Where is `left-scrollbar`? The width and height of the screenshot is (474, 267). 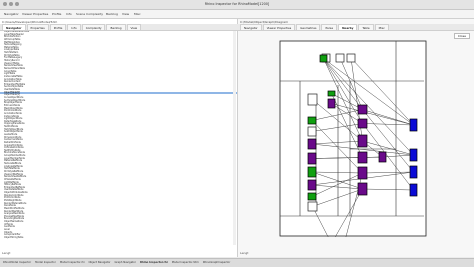
left-scrollbar is located at coordinates (234, 138).